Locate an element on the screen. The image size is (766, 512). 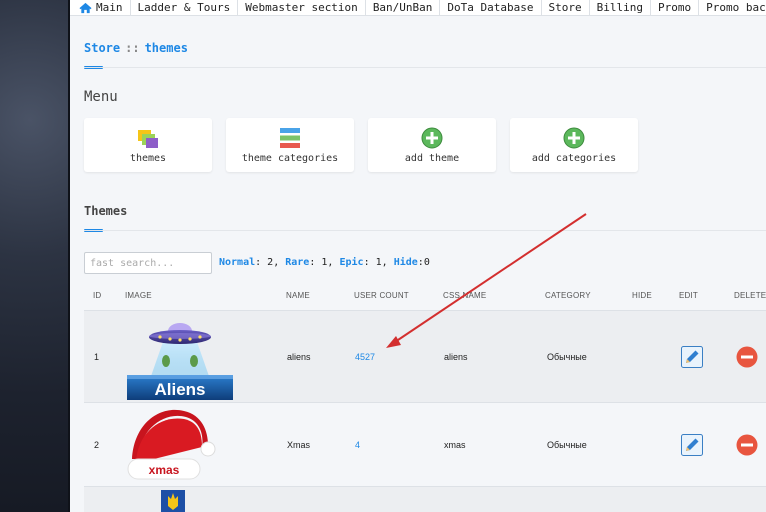
column-header-edit: EDIT is located at coordinates (688, 295).